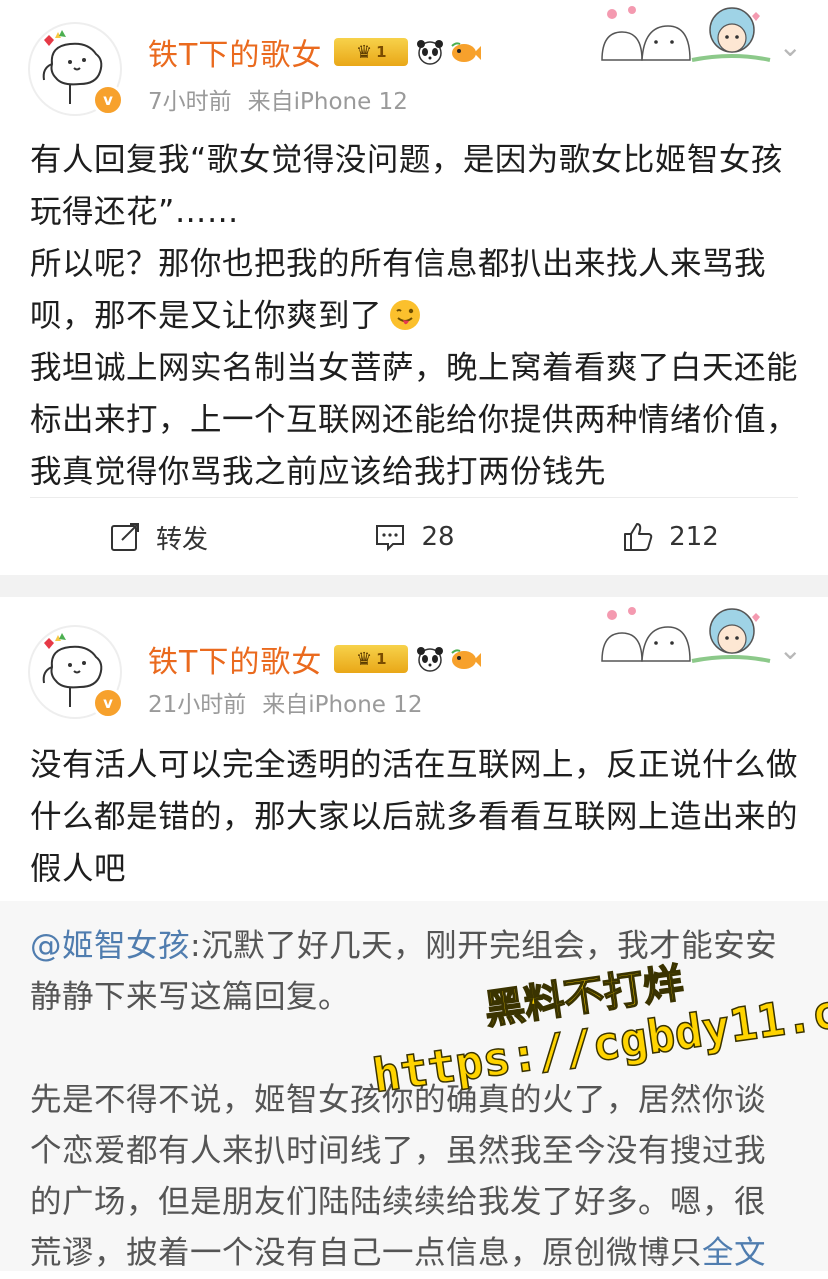  What do you see at coordinates (124, 537) in the screenshot?
I see `repost-icon` at bounding box center [124, 537].